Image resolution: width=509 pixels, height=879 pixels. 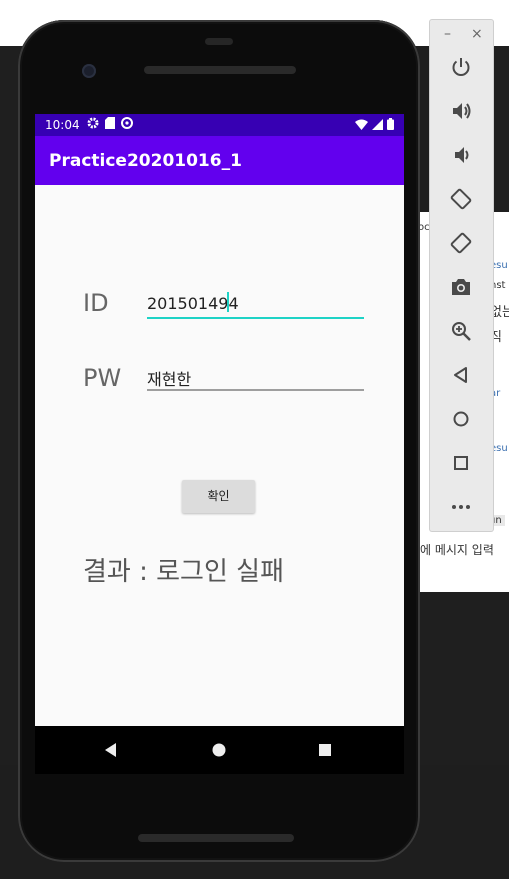 I want to click on earpiece-speaker, so click(x=220, y=70).